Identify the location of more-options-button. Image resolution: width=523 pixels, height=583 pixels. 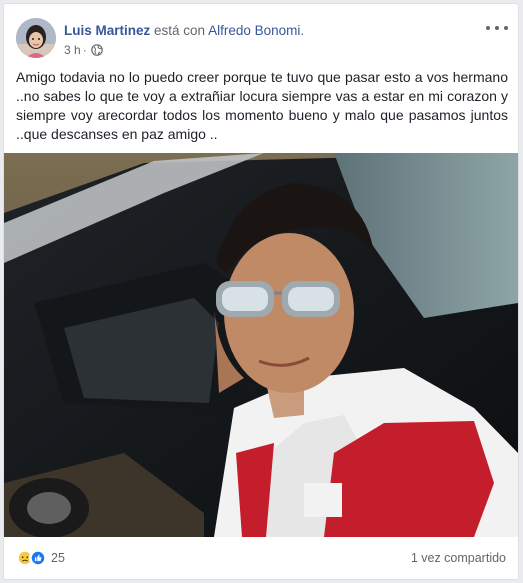
(497, 28).